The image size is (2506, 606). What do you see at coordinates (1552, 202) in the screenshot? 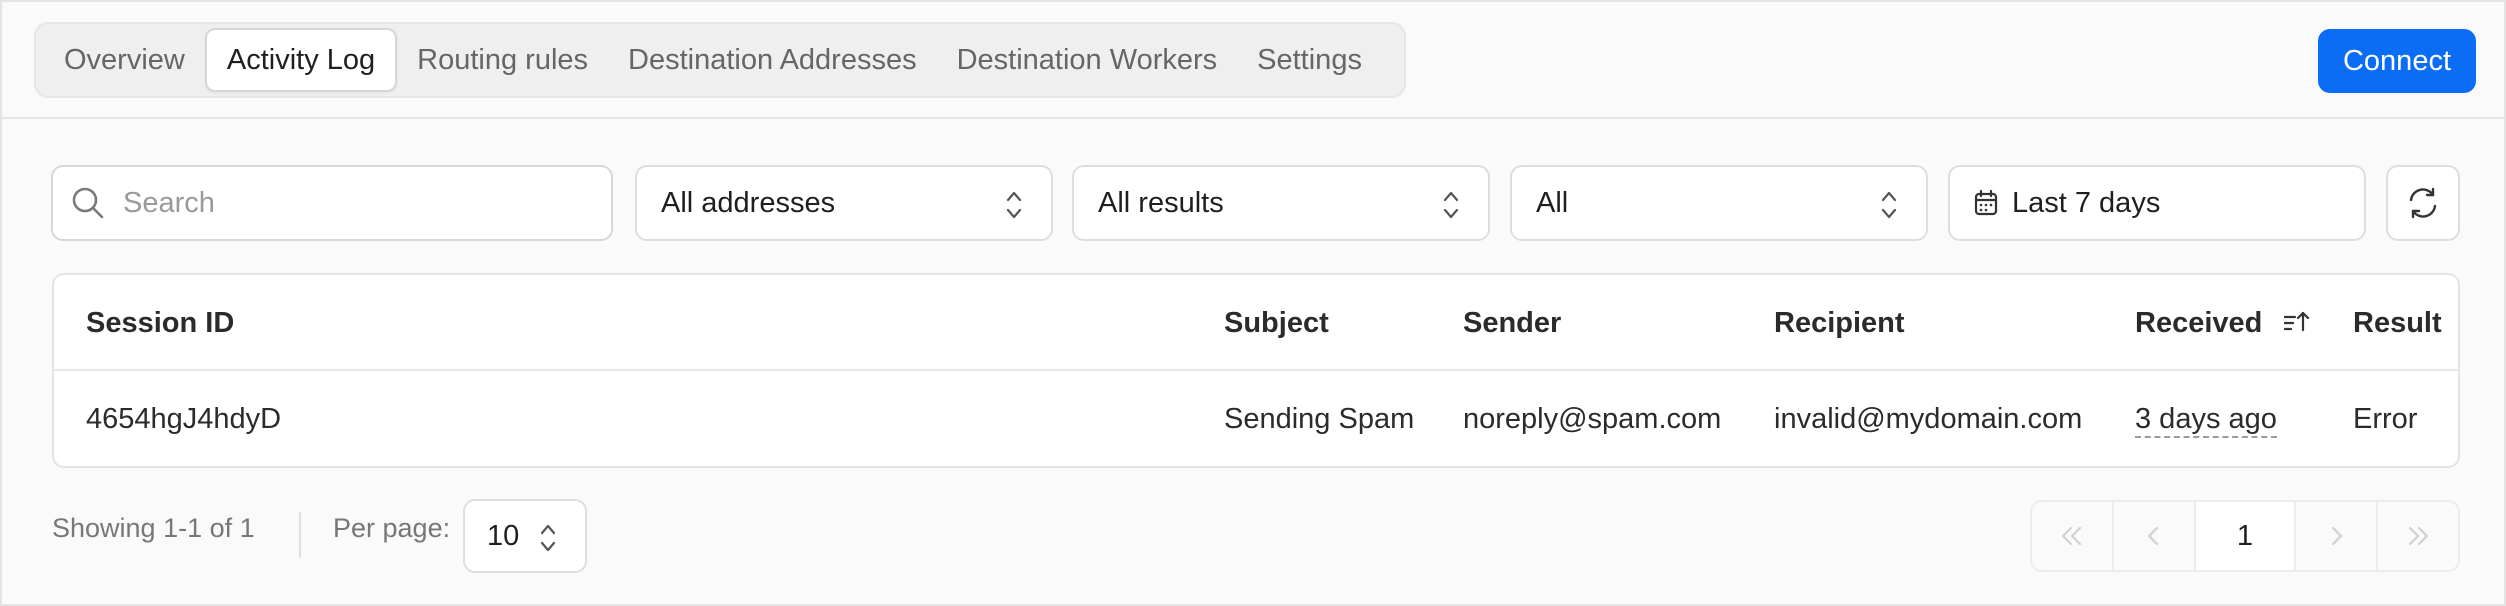
I see `type-select-value: All` at bounding box center [1552, 202].